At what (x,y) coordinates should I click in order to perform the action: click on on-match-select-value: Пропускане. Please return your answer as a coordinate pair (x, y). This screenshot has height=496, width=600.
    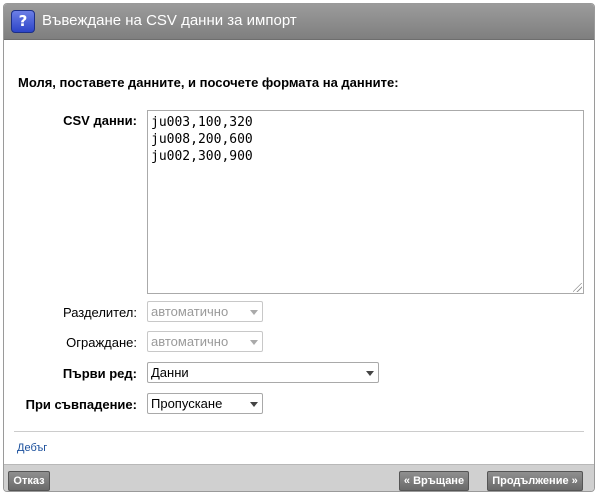
    Looking at the image, I should click on (187, 403).